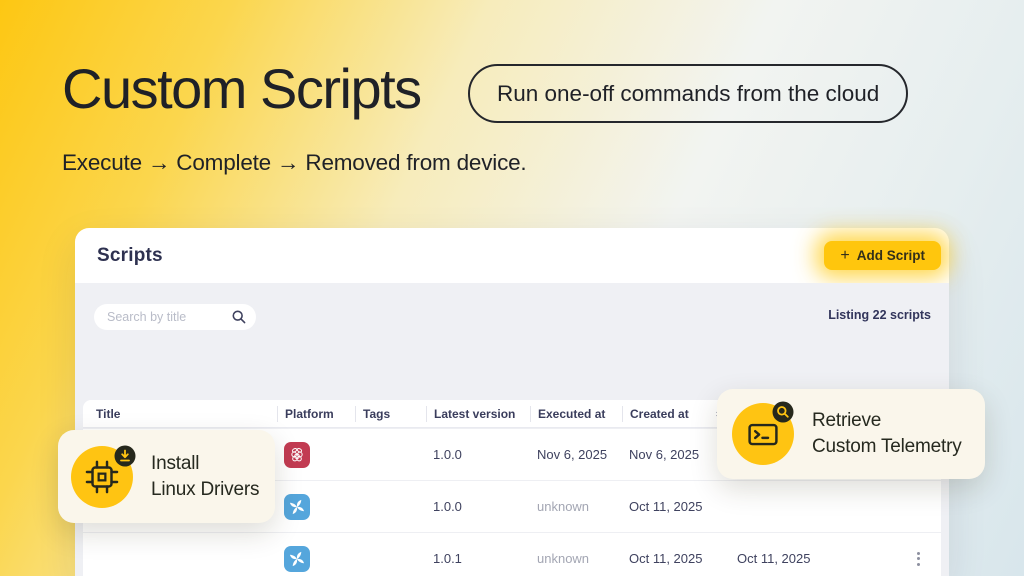 Image resolution: width=1024 pixels, height=576 pixels. Describe the element at coordinates (390, 413) in the screenshot. I see `column-tags: Tags` at that location.